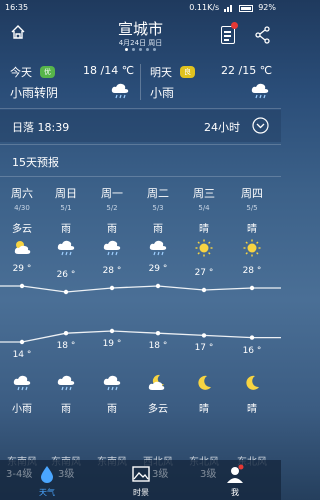  I want to click on today-aqi-badge: 优, so click(47, 72).